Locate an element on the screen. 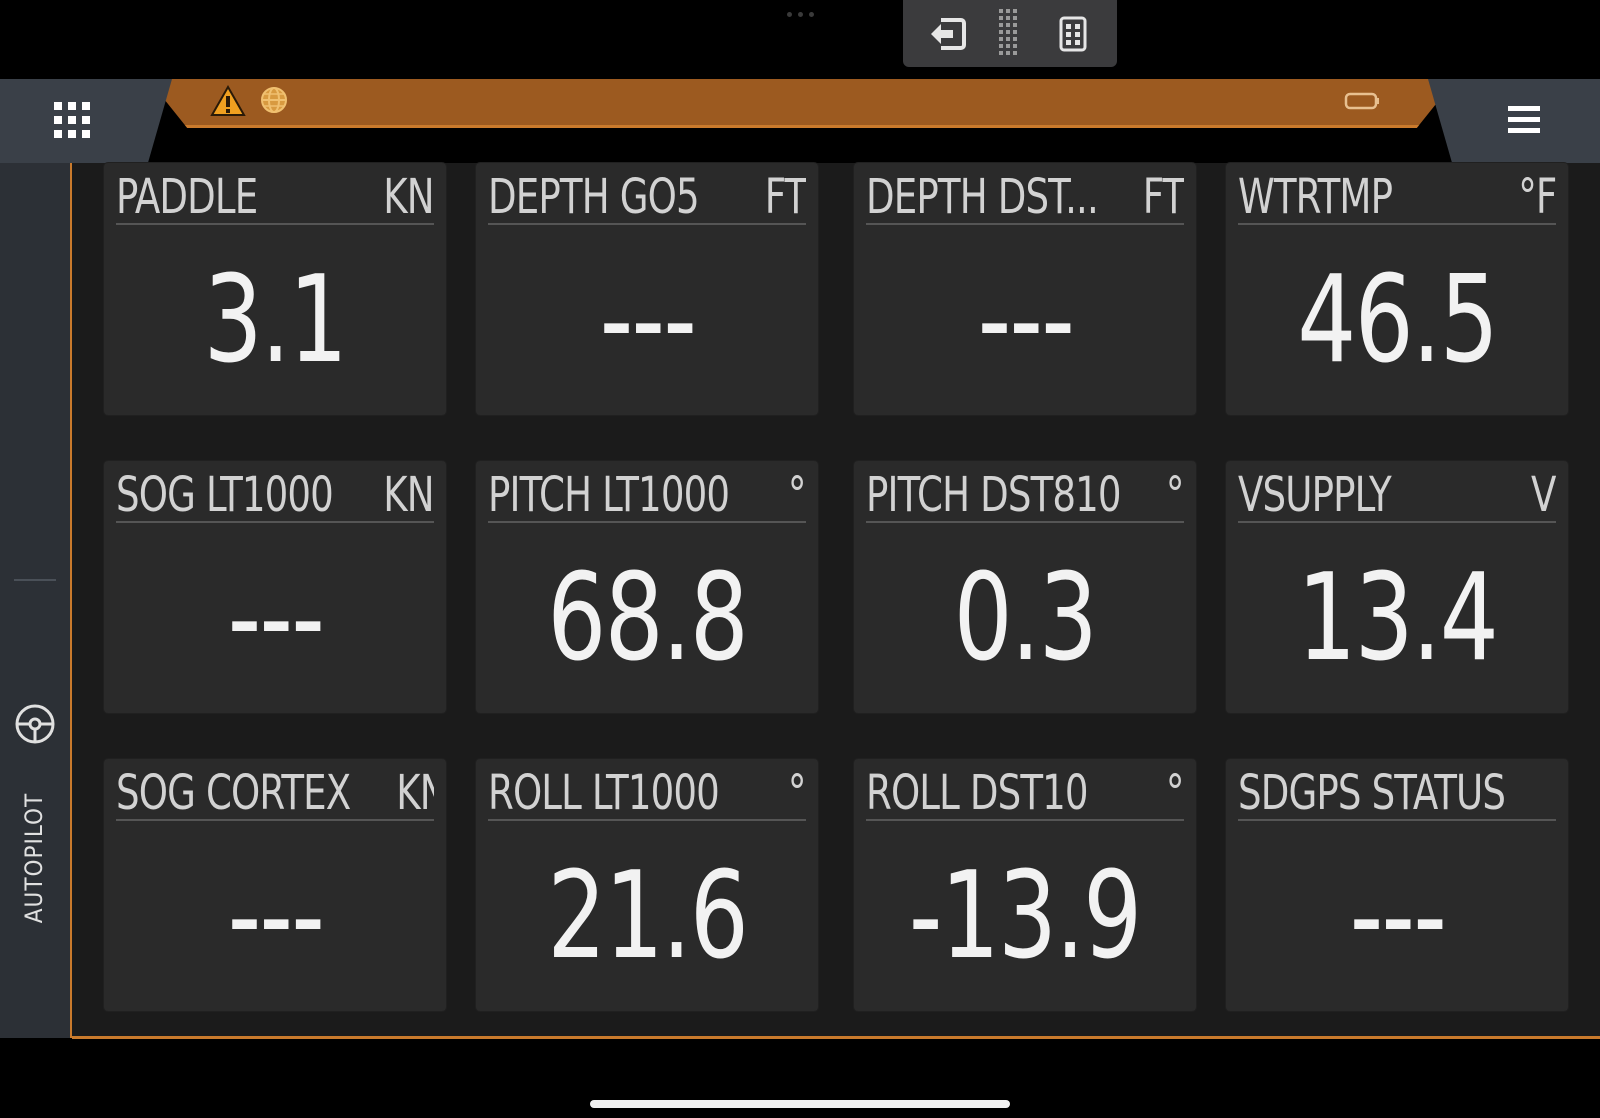 The image size is (1600, 1118). tile-header: DEPTH DST... FT is located at coordinates (1025, 198).